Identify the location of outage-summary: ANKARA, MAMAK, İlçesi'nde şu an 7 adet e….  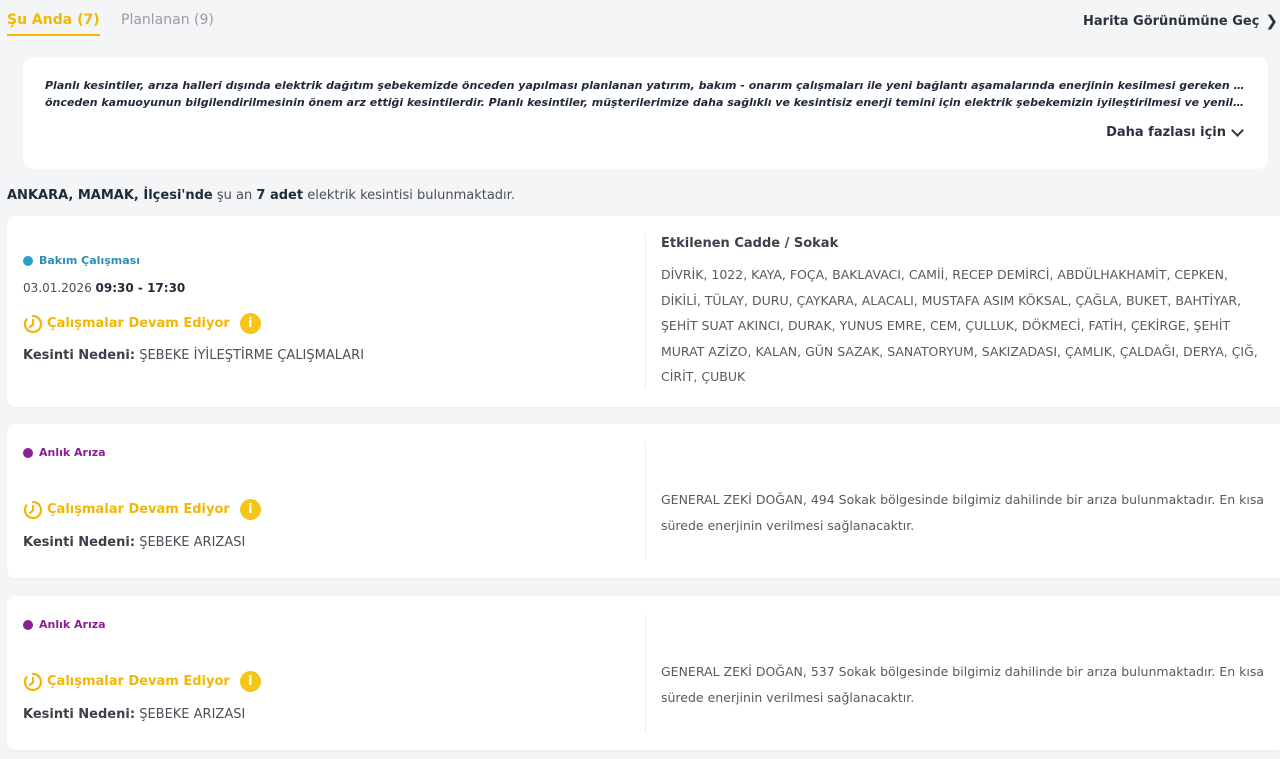
(261, 195).